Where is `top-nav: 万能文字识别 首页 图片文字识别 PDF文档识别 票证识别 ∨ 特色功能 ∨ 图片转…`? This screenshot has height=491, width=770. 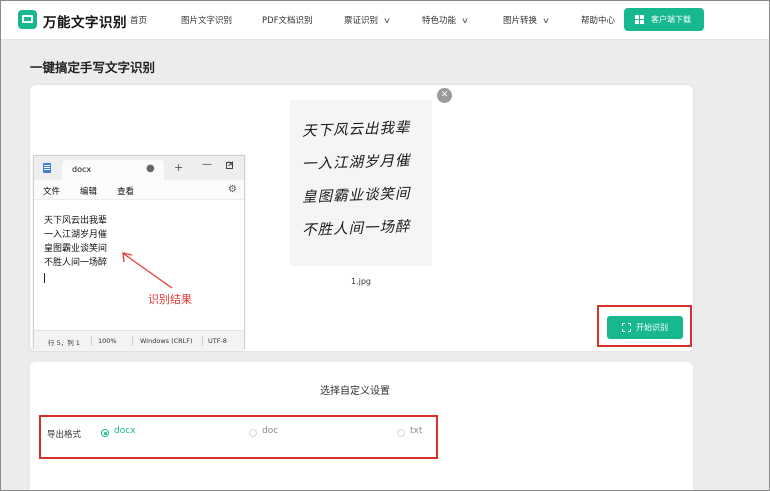 top-nav: 万能文字识别 首页 图片文字识别 PDF文档识别 票证识别 ∨ 特色功能 ∨ 图片转… is located at coordinates (385, 20).